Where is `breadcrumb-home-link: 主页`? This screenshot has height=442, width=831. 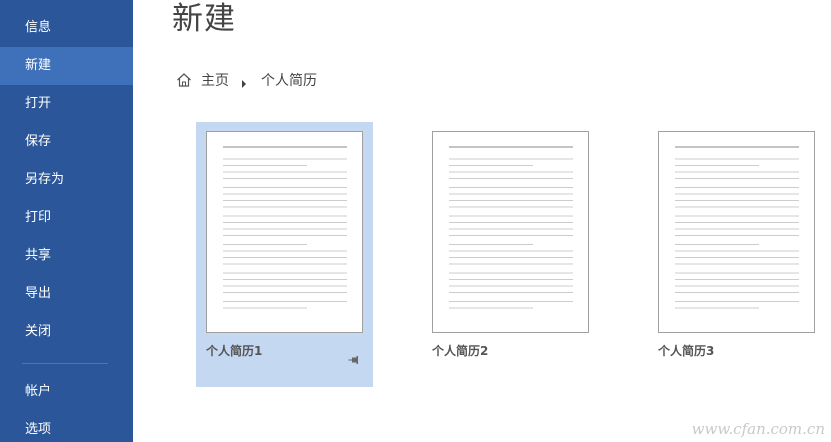
breadcrumb-home-link: 主页 is located at coordinates (215, 80).